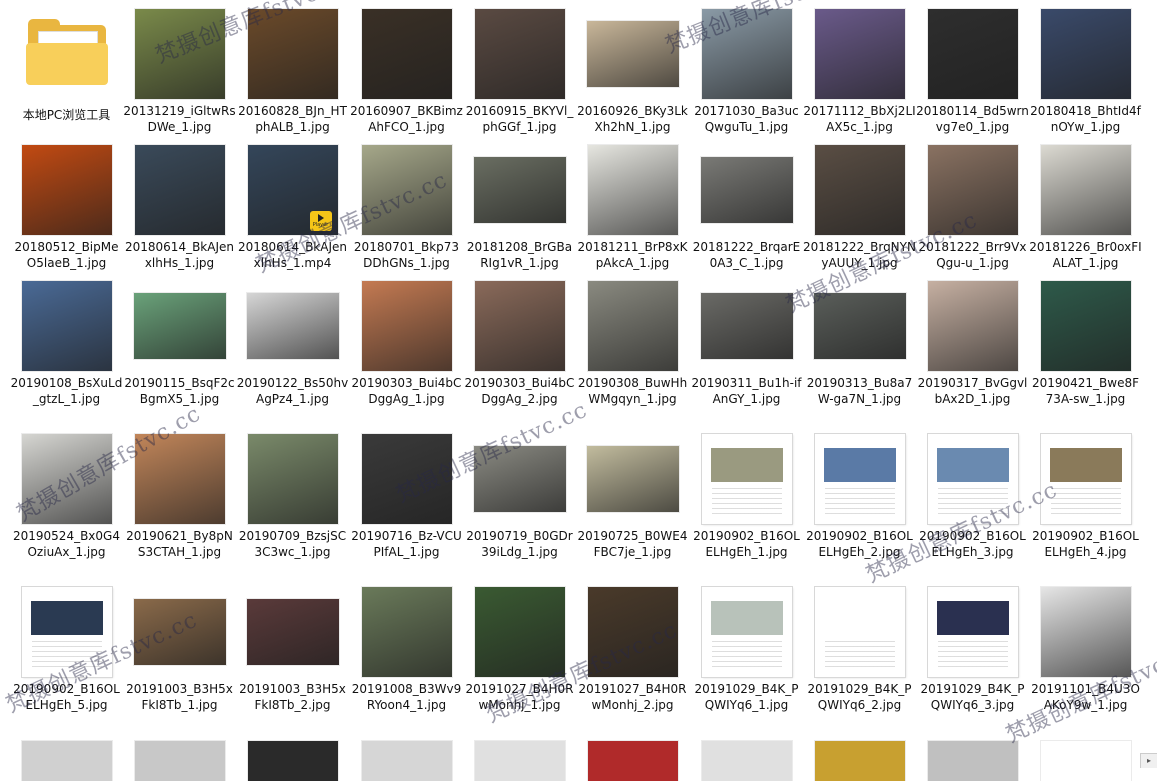 This screenshot has height=781, width=1157. Describe the element at coordinates (859, 654) in the screenshot. I see `file-item: 20191029_B4K_PQWIYq6_2.jpg` at that location.